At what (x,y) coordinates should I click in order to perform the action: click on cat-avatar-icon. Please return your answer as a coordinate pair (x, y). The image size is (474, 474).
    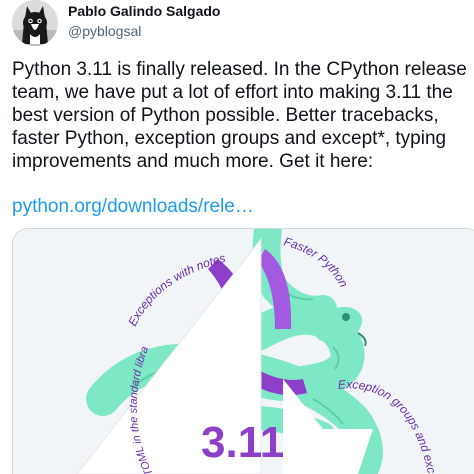
    Looking at the image, I should click on (35, 23).